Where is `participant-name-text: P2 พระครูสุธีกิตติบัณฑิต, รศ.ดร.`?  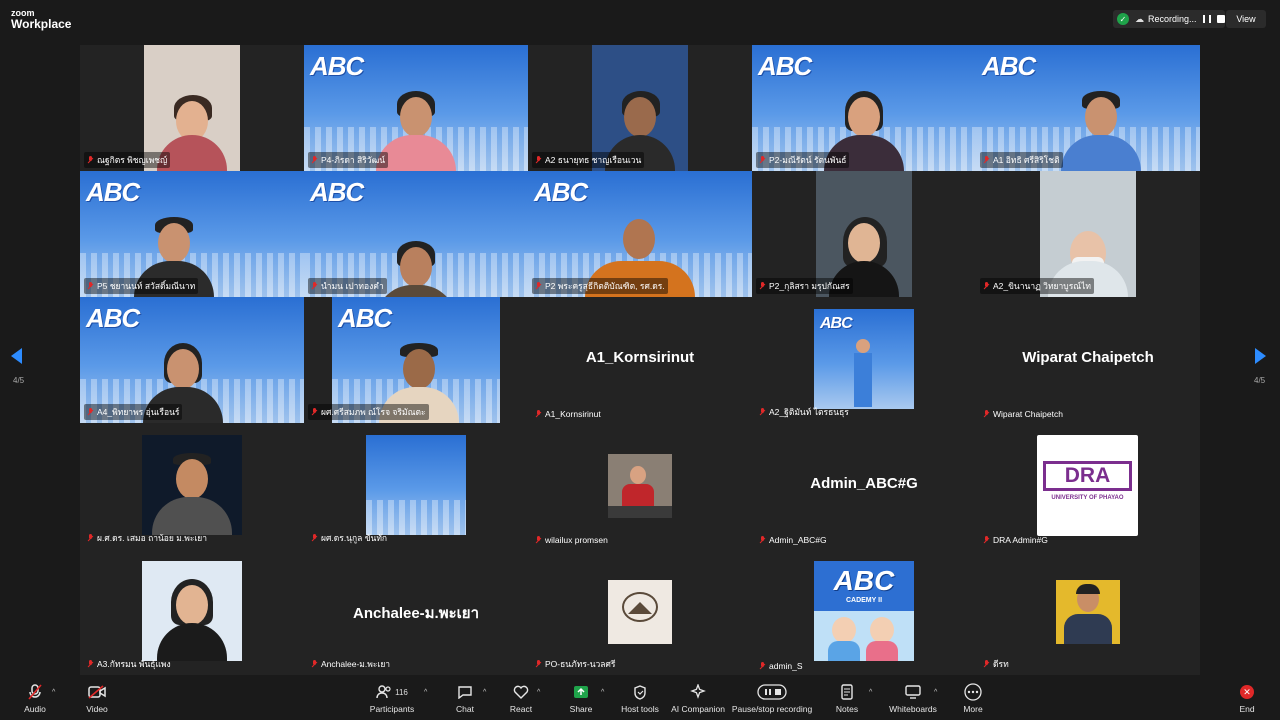
participant-name-text: P2 พระครูสุธีกิตติบัณฑิต, รศ.ดร. is located at coordinates (605, 286).